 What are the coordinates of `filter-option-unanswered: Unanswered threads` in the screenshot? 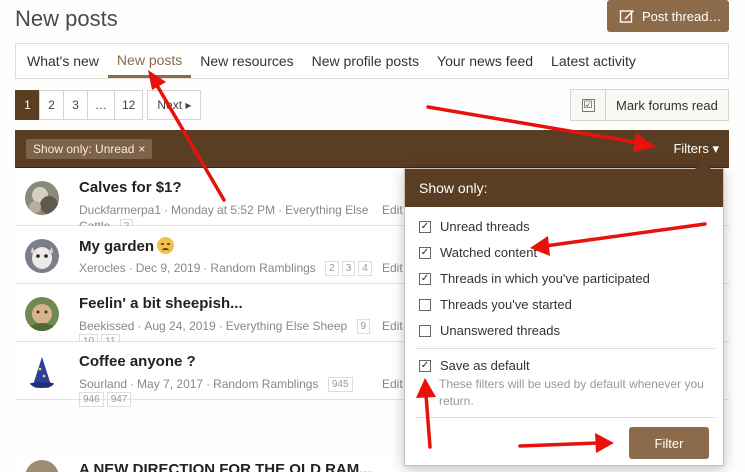 It's located at (489, 330).